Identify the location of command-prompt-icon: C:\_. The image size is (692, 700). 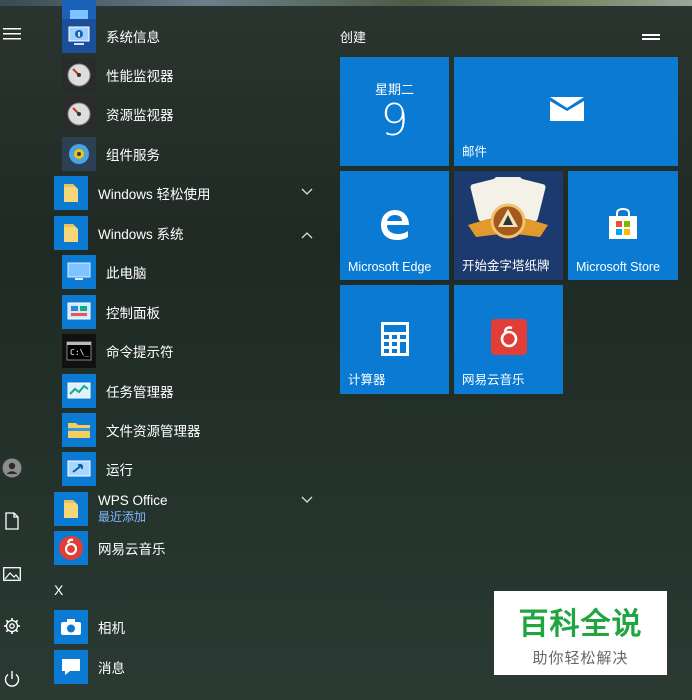
(79, 350).